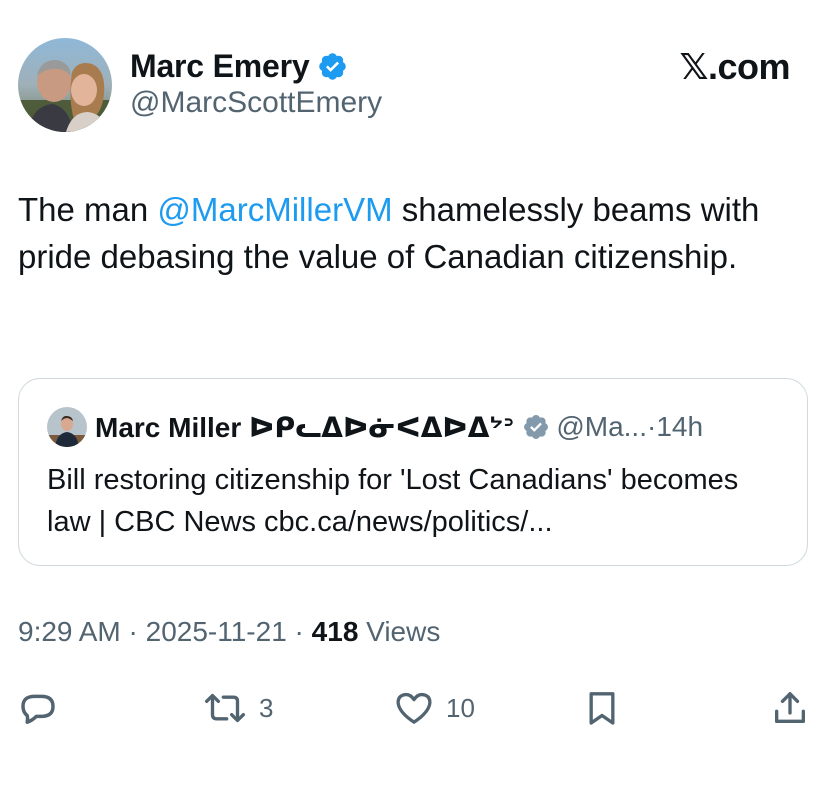 The width and height of the screenshot is (828, 810). I want to click on tweet-date: 2025-11-21, so click(216, 631).